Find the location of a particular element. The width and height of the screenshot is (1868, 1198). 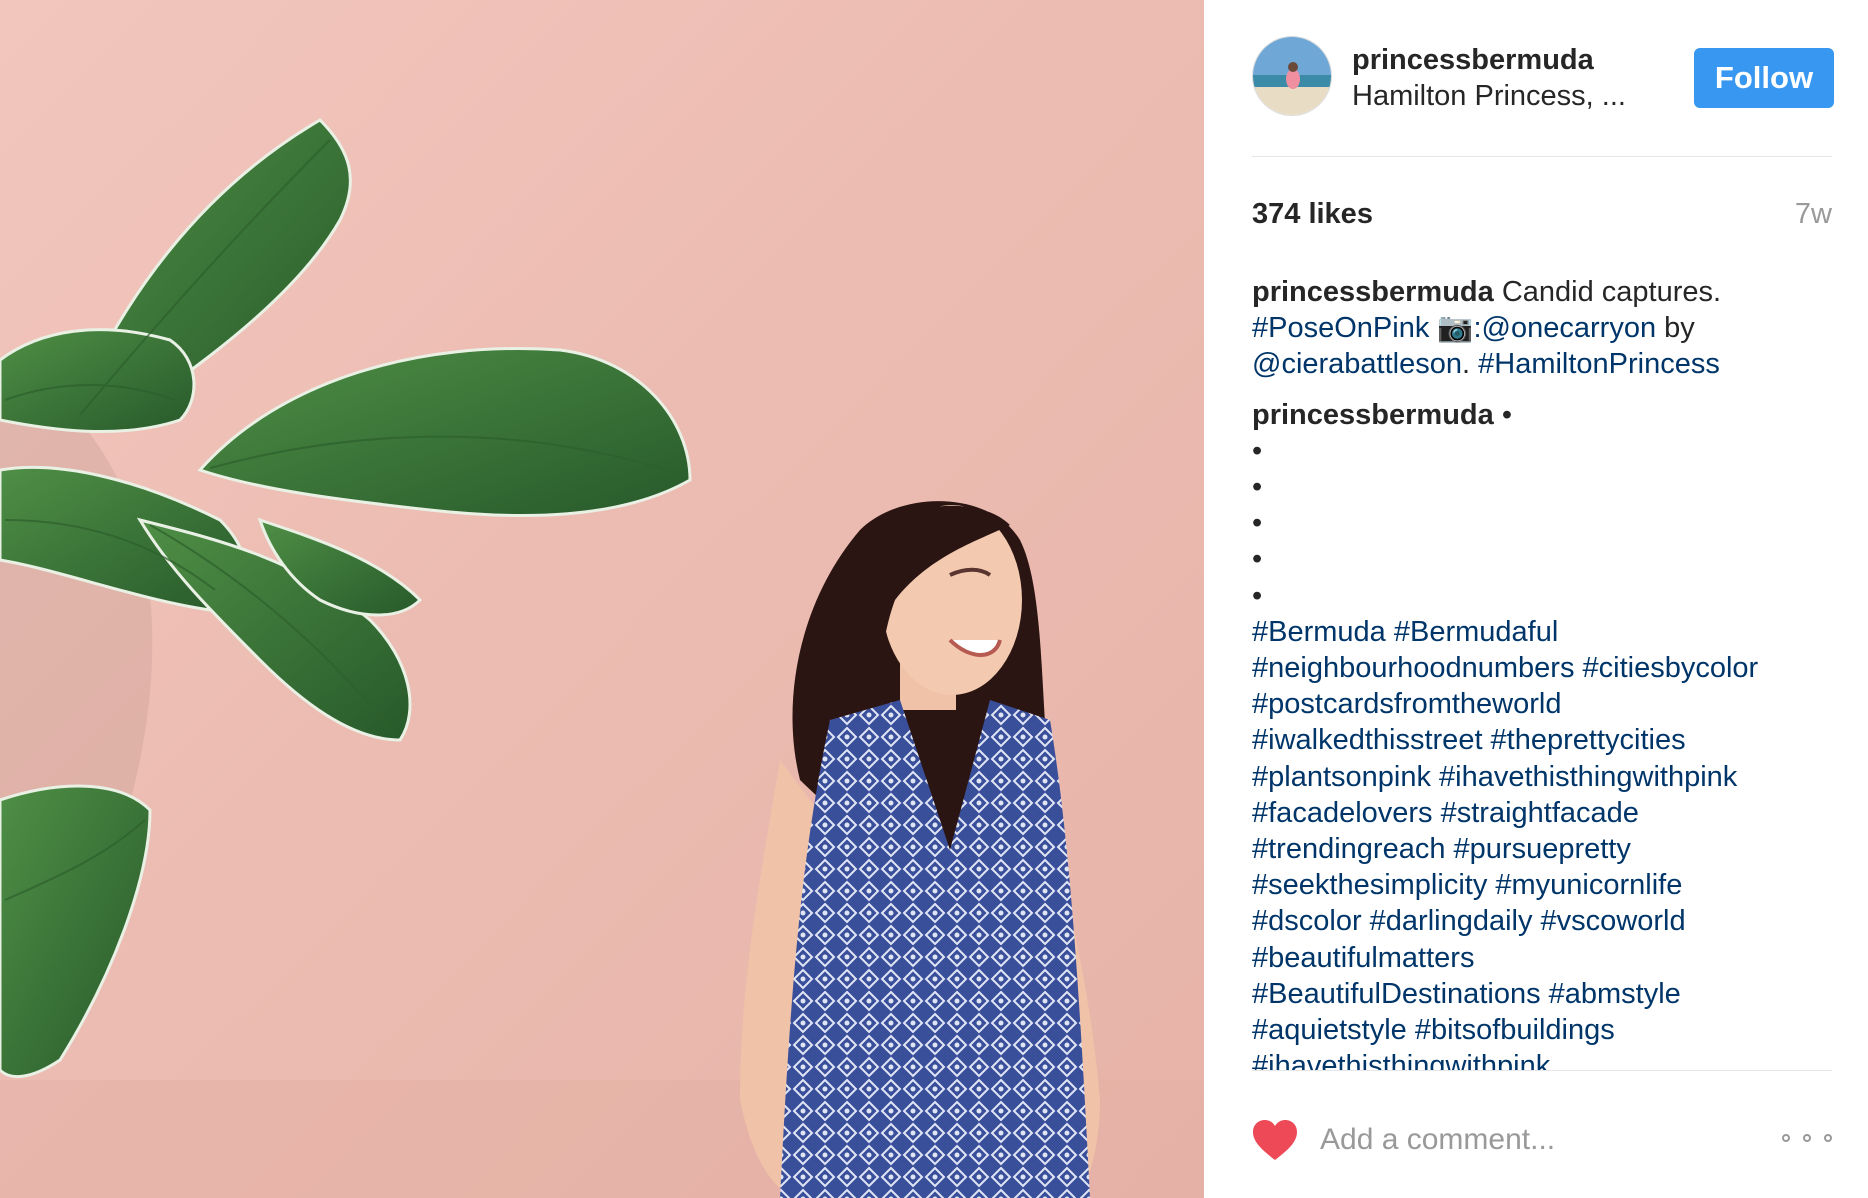

hashtag-line: #postcardsfromtheworld is located at coordinates (1547, 704).